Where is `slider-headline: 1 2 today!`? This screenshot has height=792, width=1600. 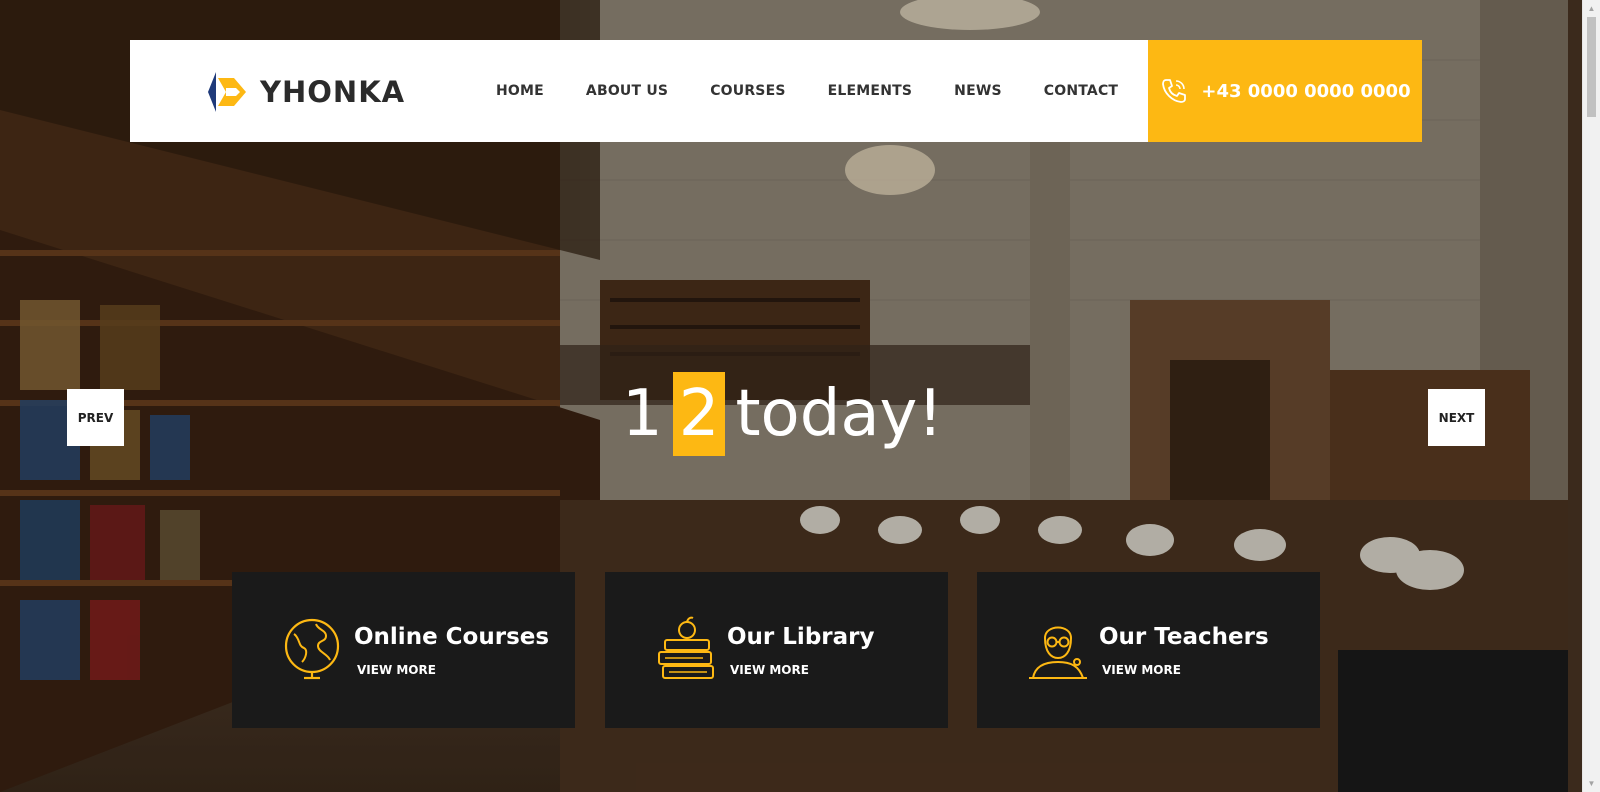
slider-headline: 1 2 today! is located at coordinates (782, 414).